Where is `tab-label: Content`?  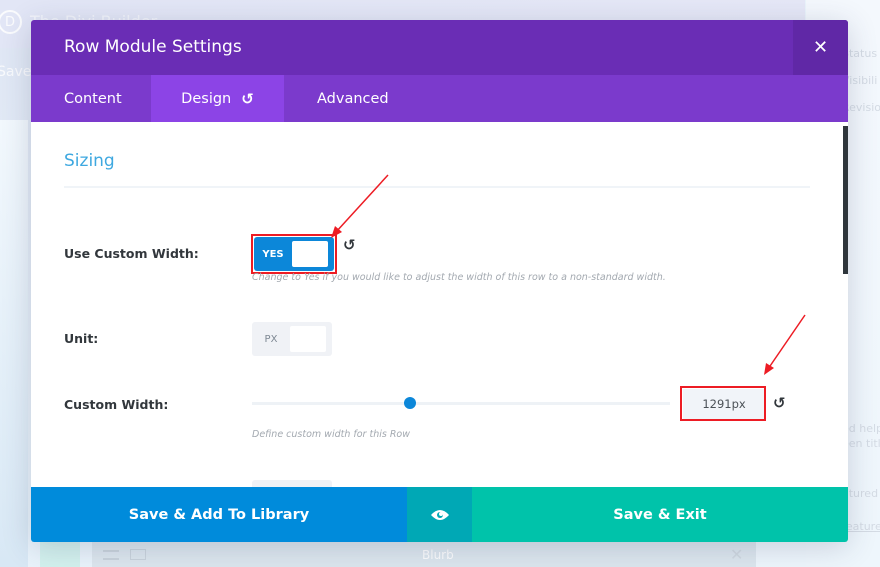
tab-label: Content is located at coordinates (93, 98).